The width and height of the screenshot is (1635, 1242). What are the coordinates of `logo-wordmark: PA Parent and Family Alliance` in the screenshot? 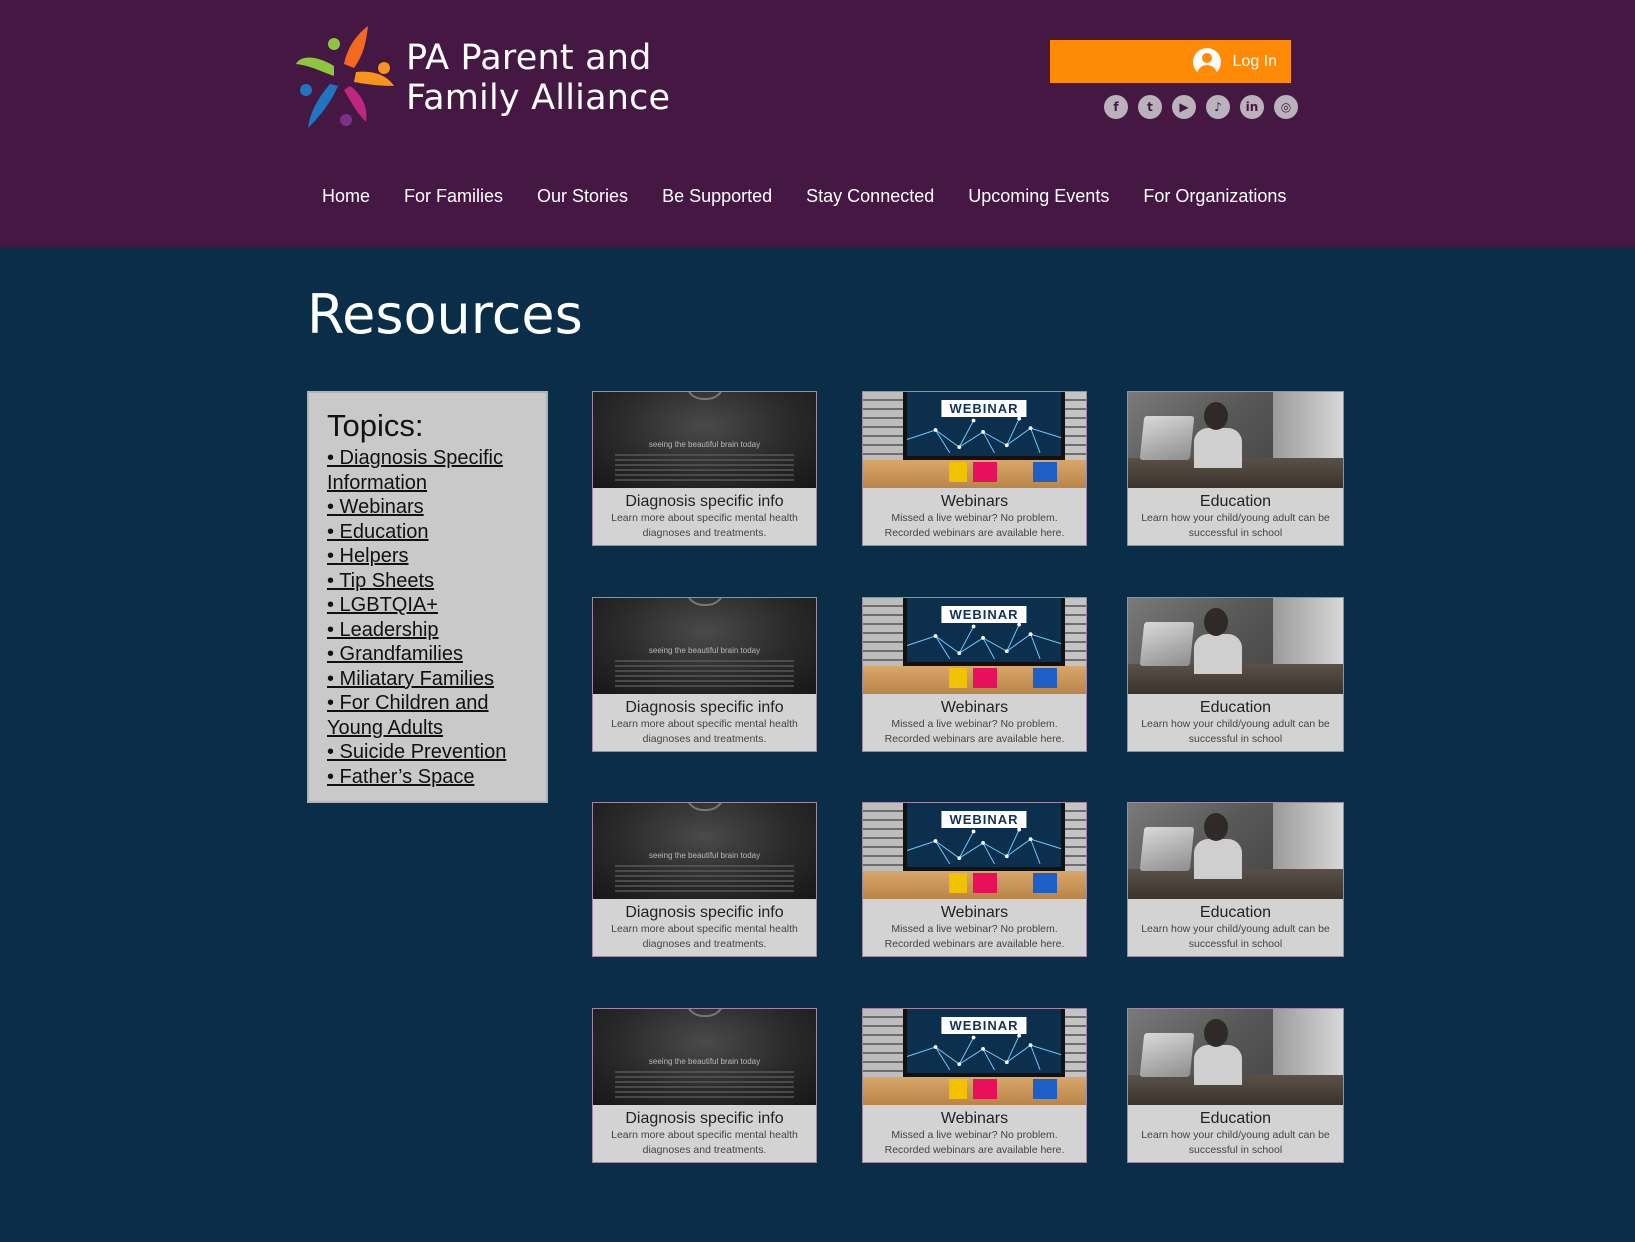 It's located at (538, 78).